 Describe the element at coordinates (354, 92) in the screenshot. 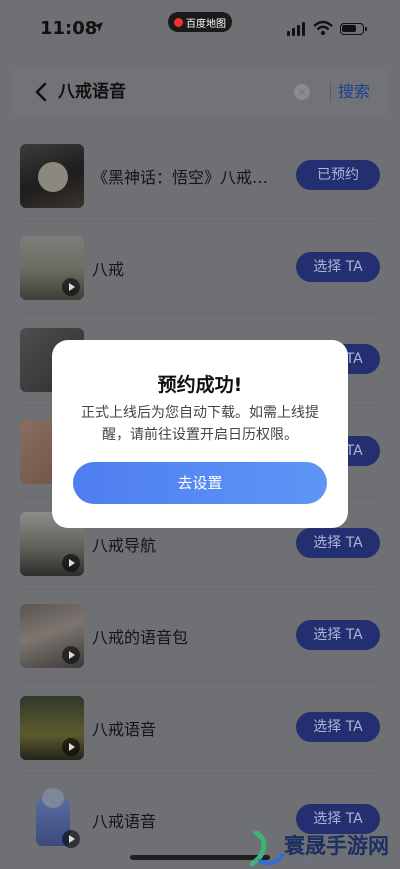

I see `search-button: 搜索` at that location.